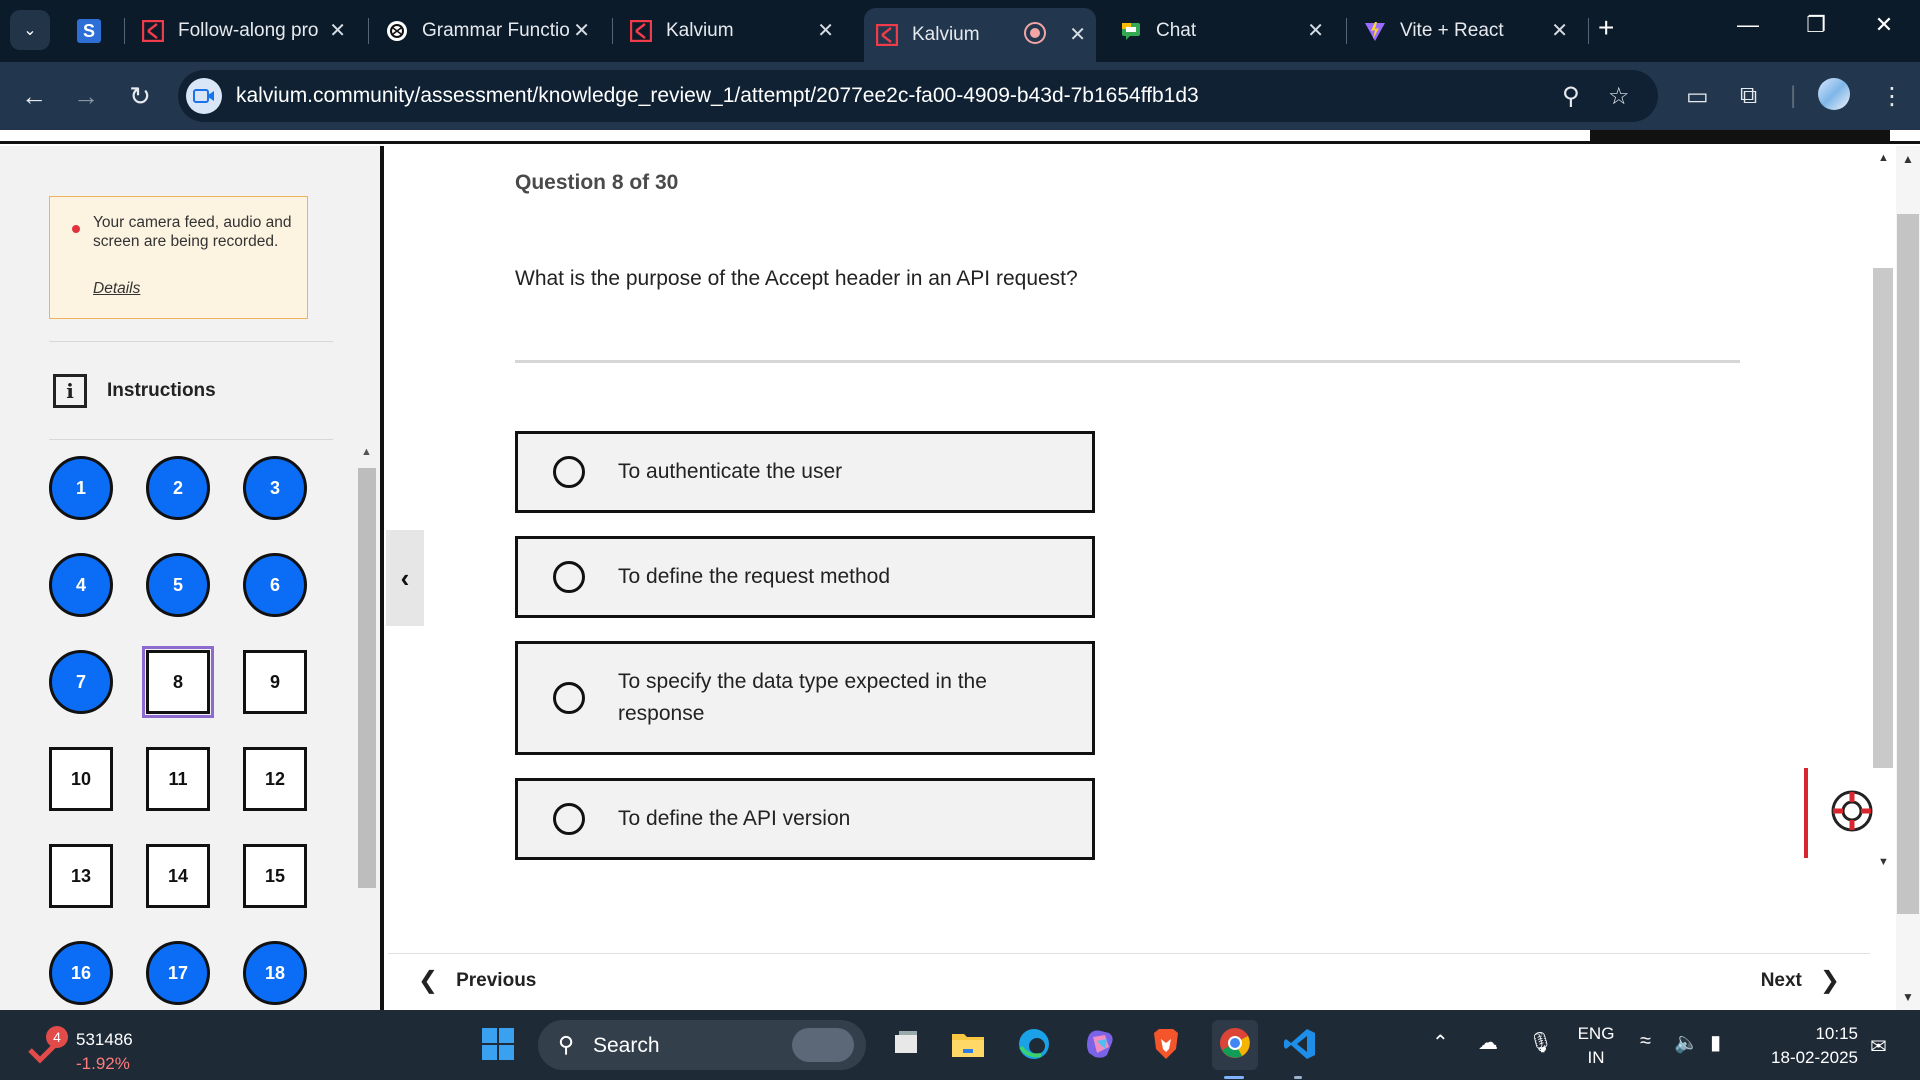 Image resolution: width=1920 pixels, height=1080 pixels. What do you see at coordinates (81, 973) in the screenshot?
I see `question-nav-button-16: 16` at bounding box center [81, 973].